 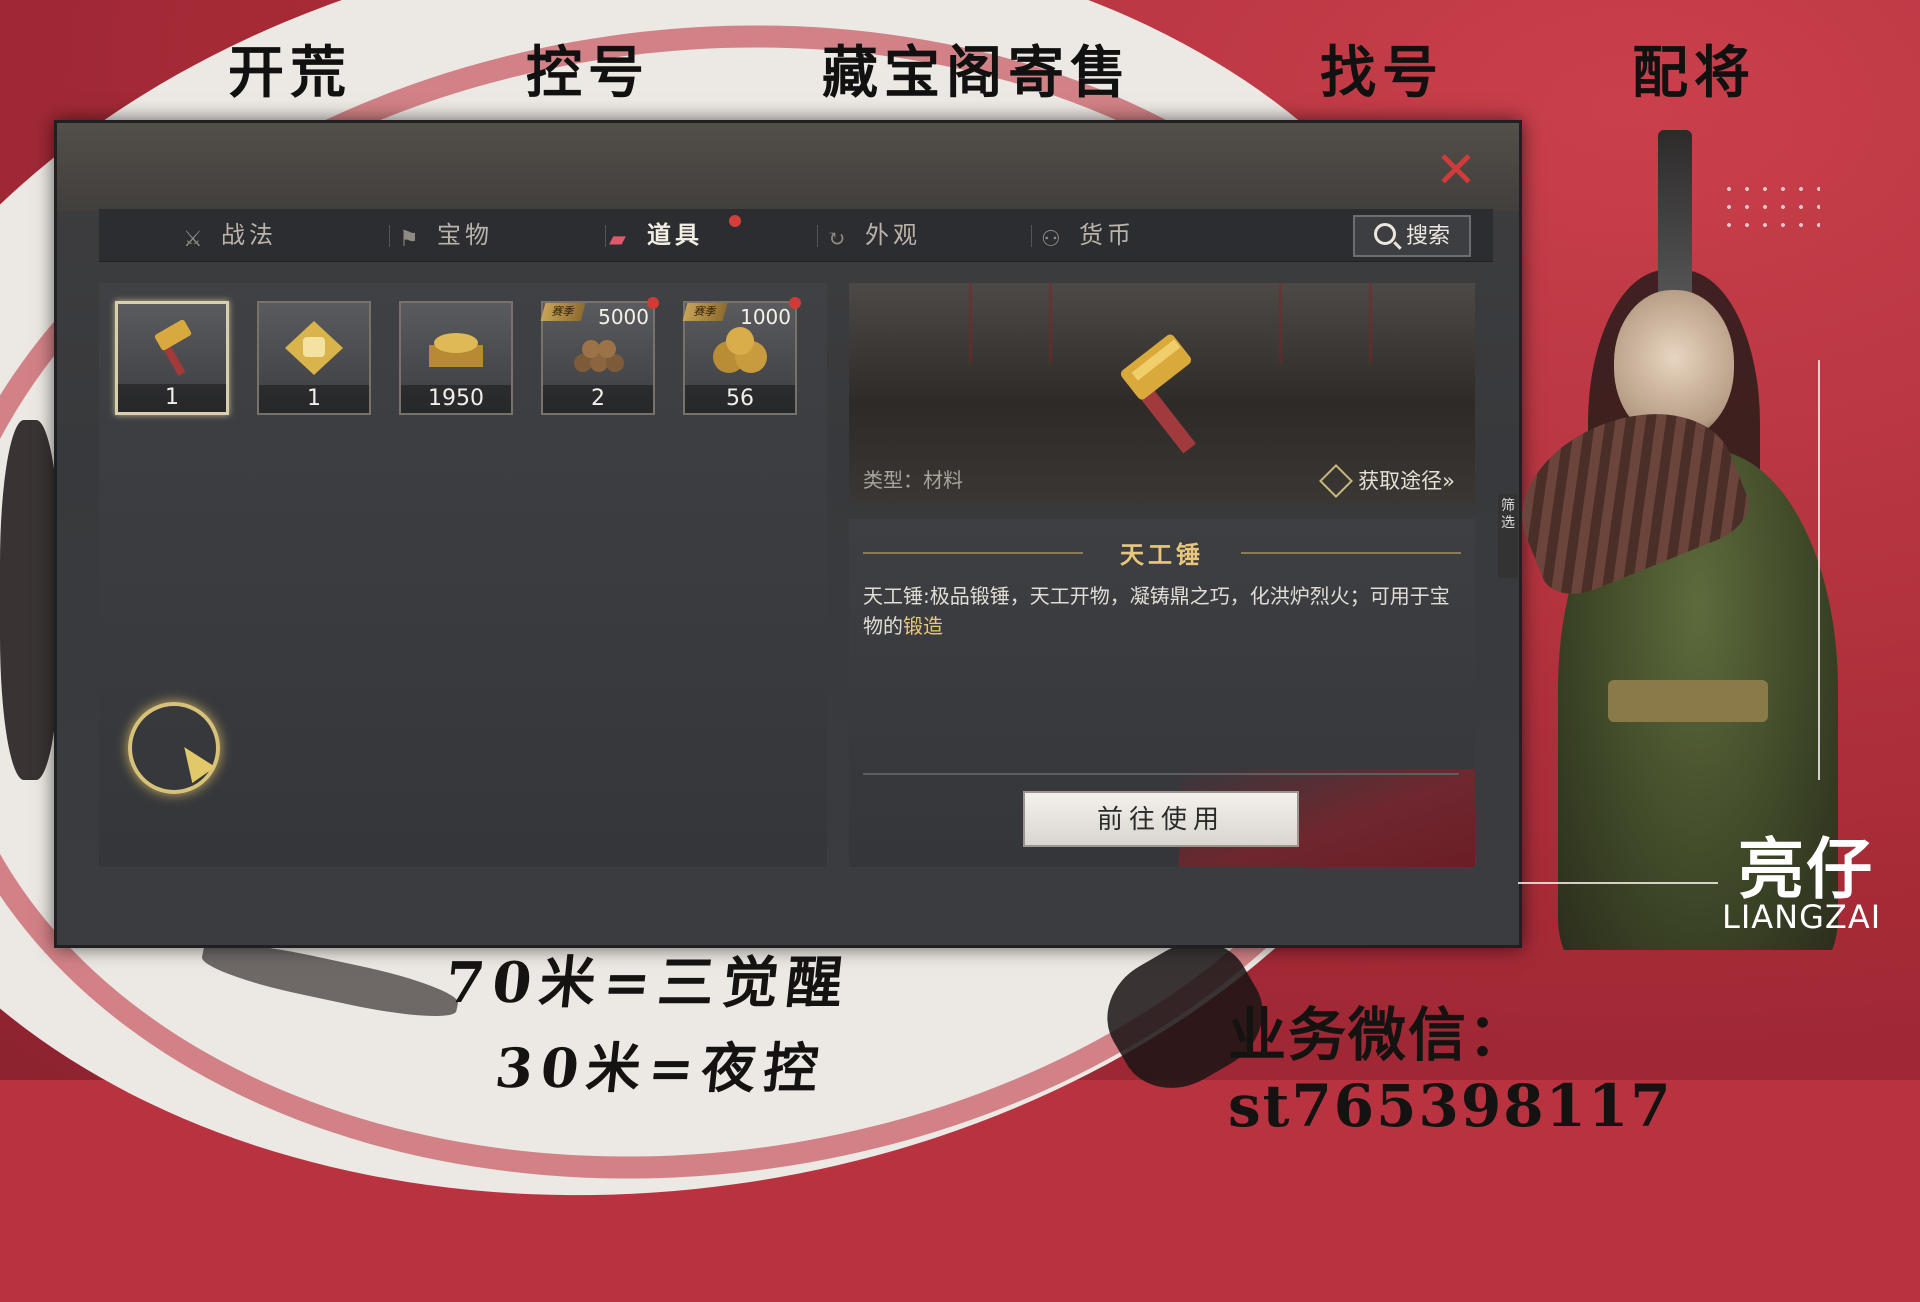 I want to click on contact-wechat: 业务微信：st765398117, so click(x=1450, y=1070).